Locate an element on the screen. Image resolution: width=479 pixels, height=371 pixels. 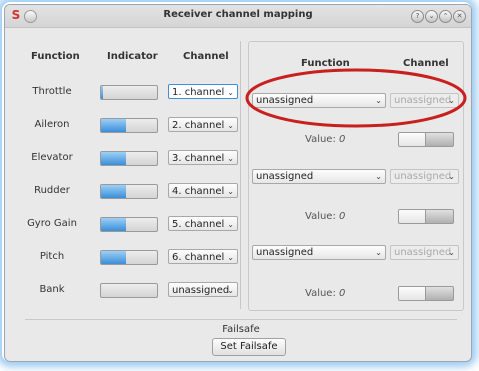
annotation-oval is located at coordinates (356, 98).